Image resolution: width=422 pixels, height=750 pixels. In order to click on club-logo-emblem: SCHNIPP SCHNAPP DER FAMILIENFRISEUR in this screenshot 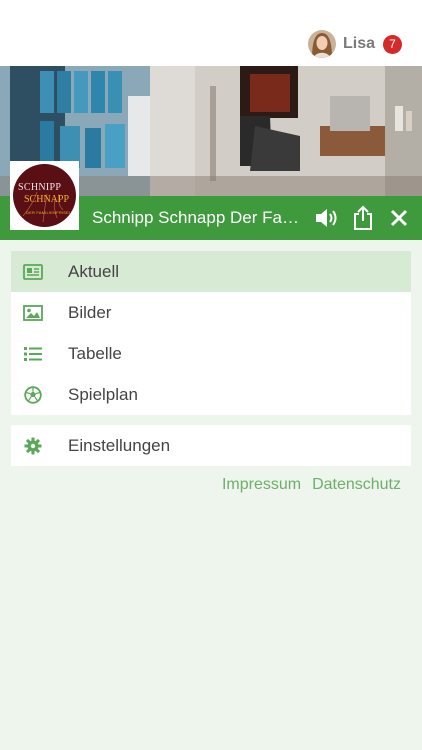, I will do `click(44, 195)`.